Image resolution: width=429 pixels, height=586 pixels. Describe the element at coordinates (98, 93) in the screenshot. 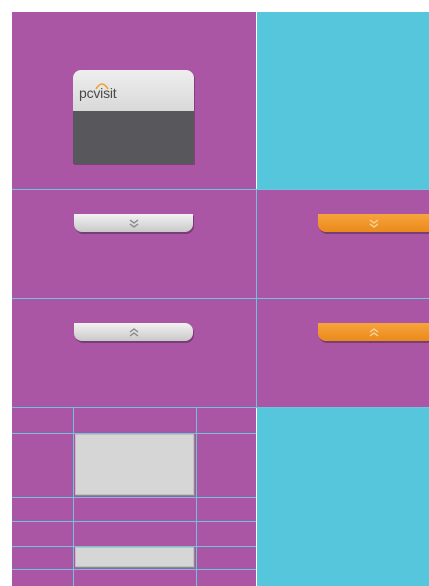

I see `pcvisit-logo: pcvisit` at that location.